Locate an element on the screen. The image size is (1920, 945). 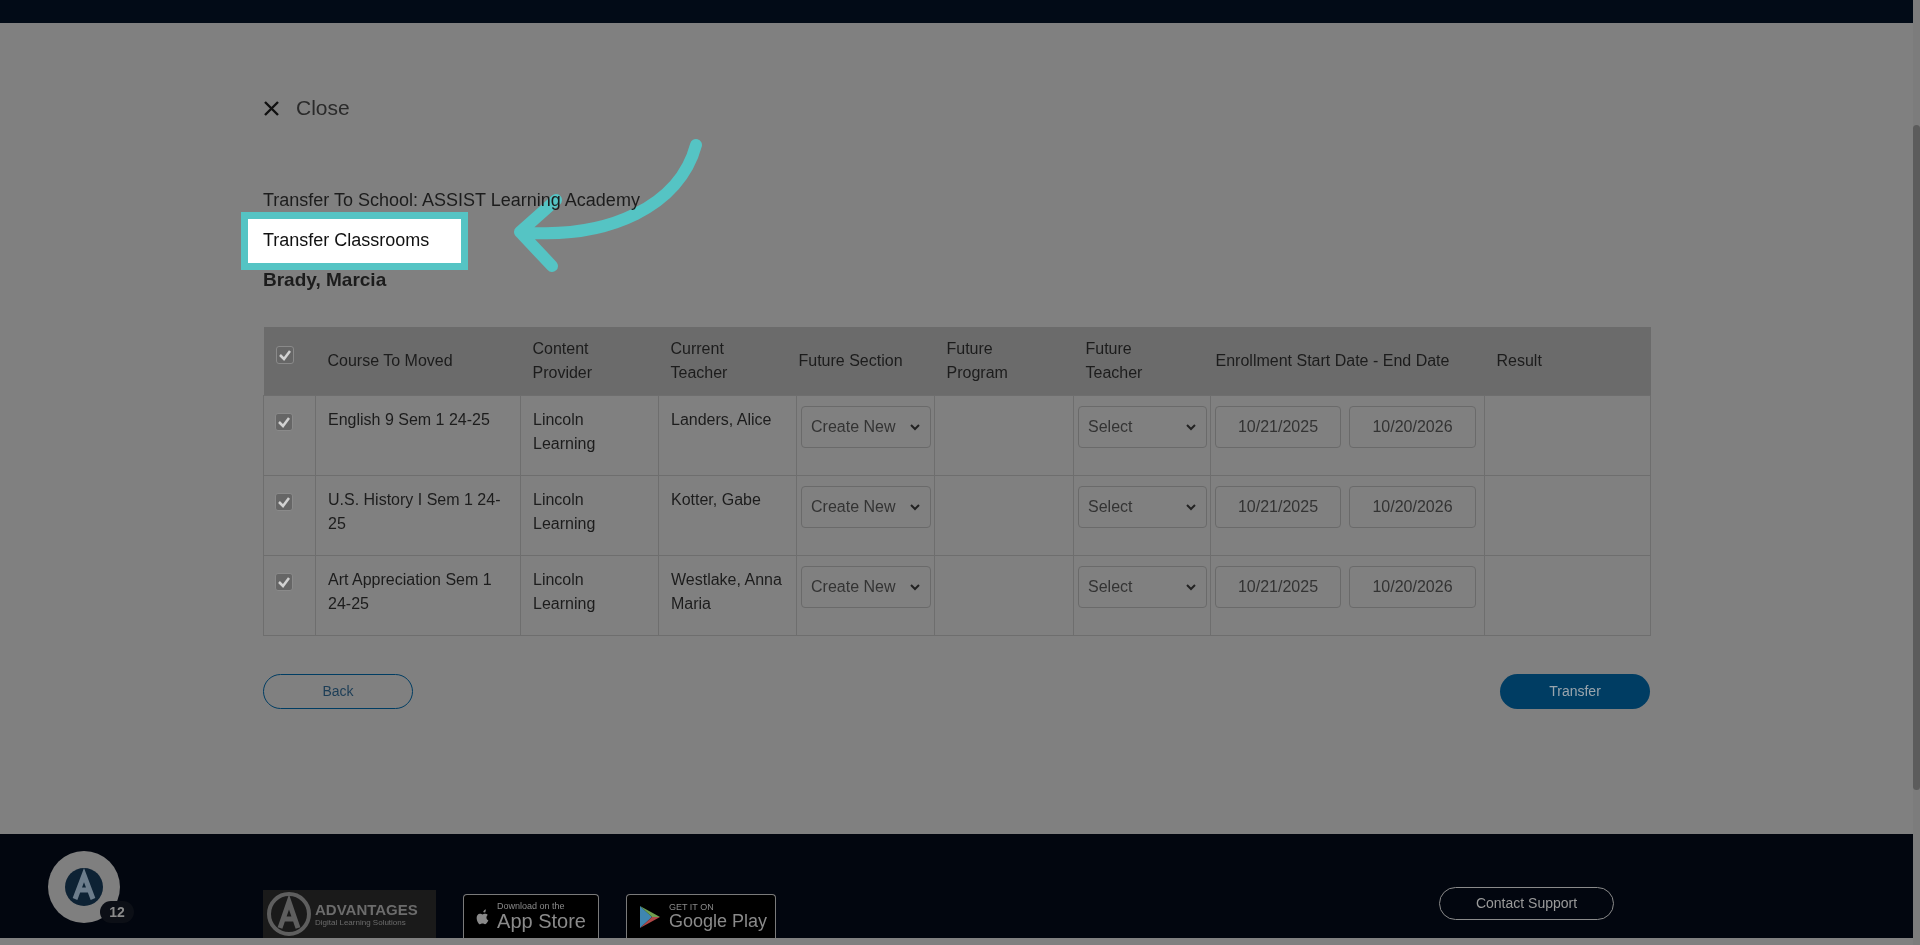
section-title: Transfer Classrooms is located at coordinates (346, 240).